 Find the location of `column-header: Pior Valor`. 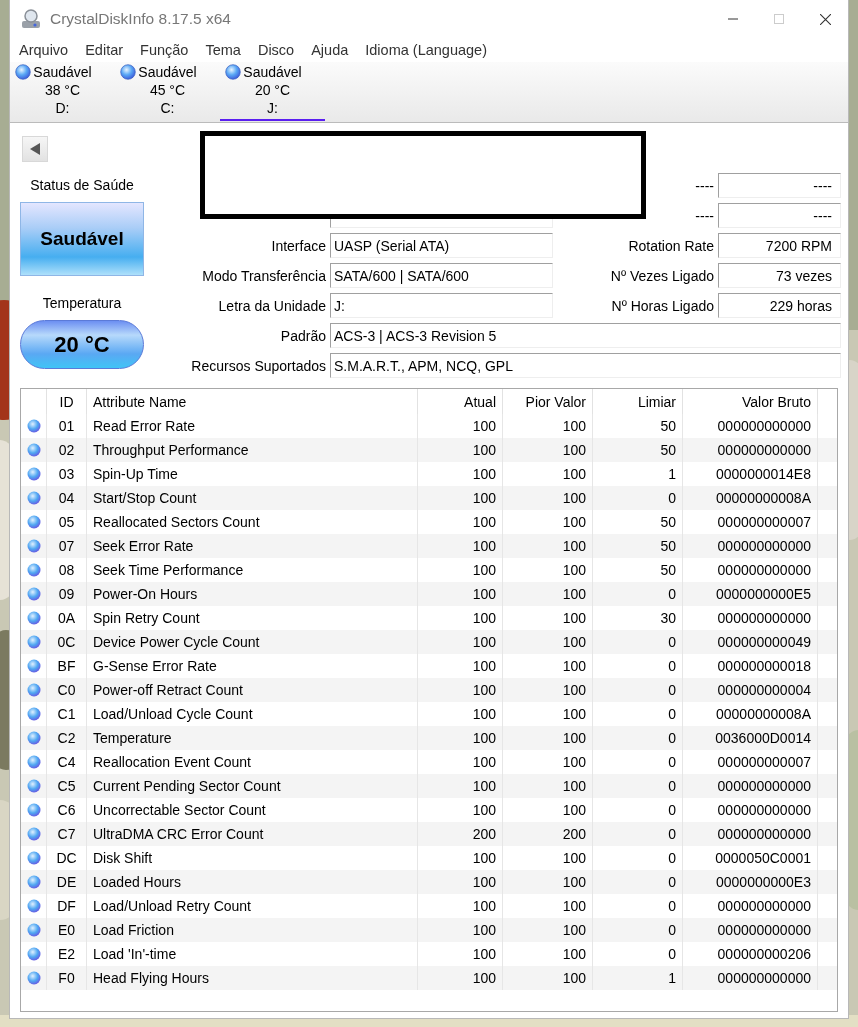

column-header: Pior Valor is located at coordinates (548, 401).